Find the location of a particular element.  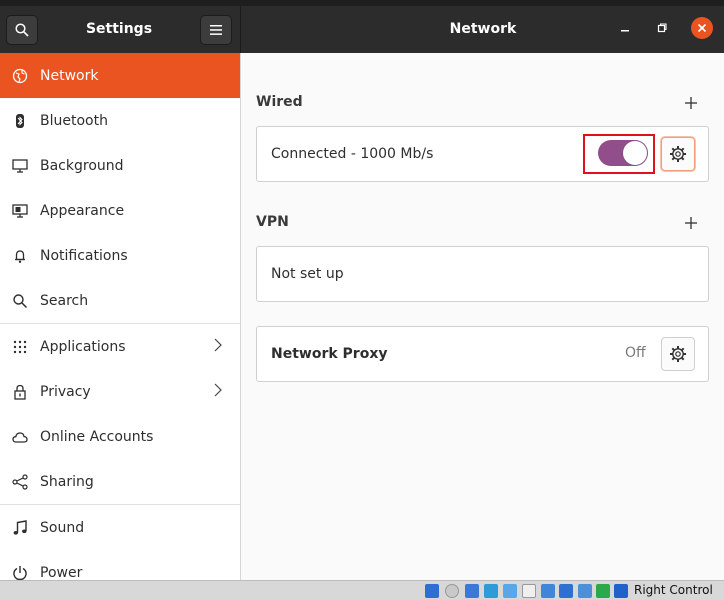

vpn-status-label: Not set up is located at coordinates (307, 274).